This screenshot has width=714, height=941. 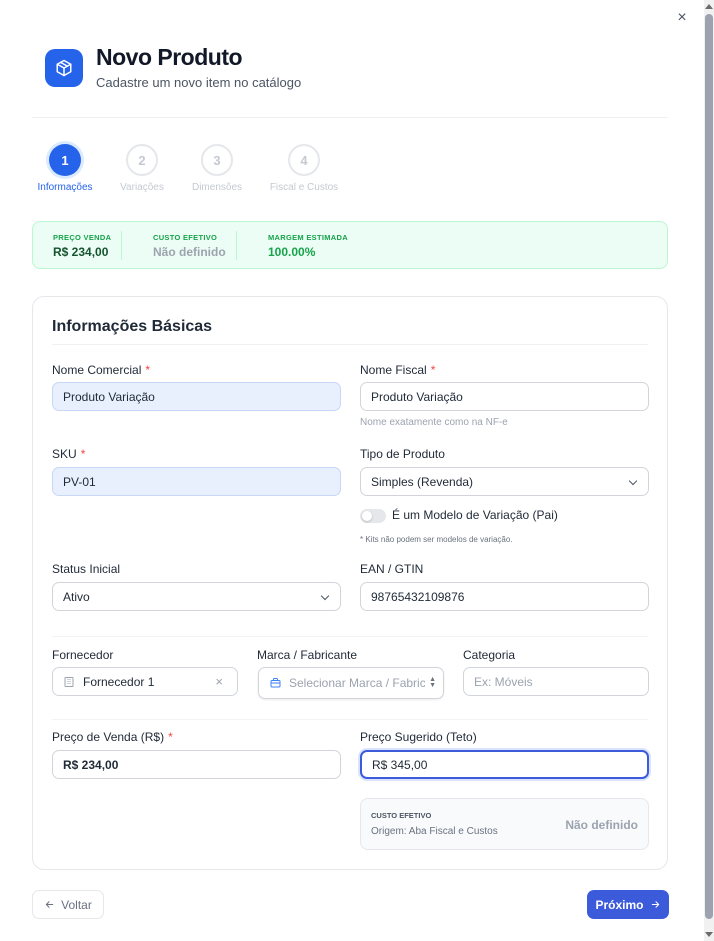 What do you see at coordinates (275, 683) in the screenshot?
I see `briefcase-icon` at bounding box center [275, 683].